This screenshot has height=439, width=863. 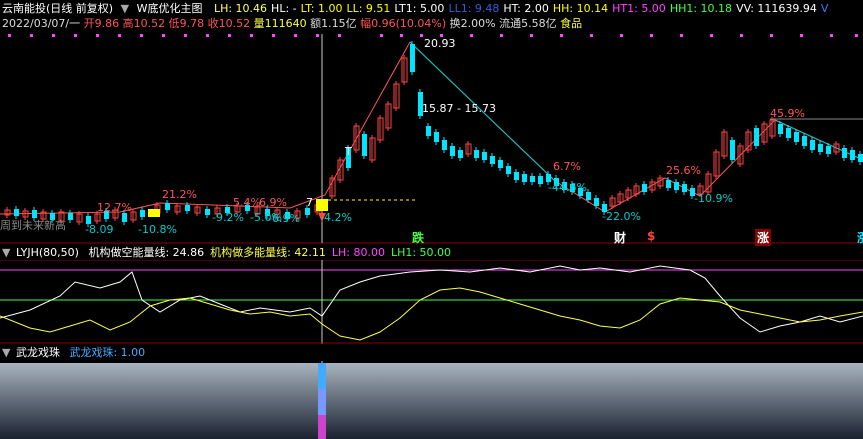 What do you see at coordinates (322, 402) in the screenshot?
I see `signal-bar-mid` at bounding box center [322, 402].